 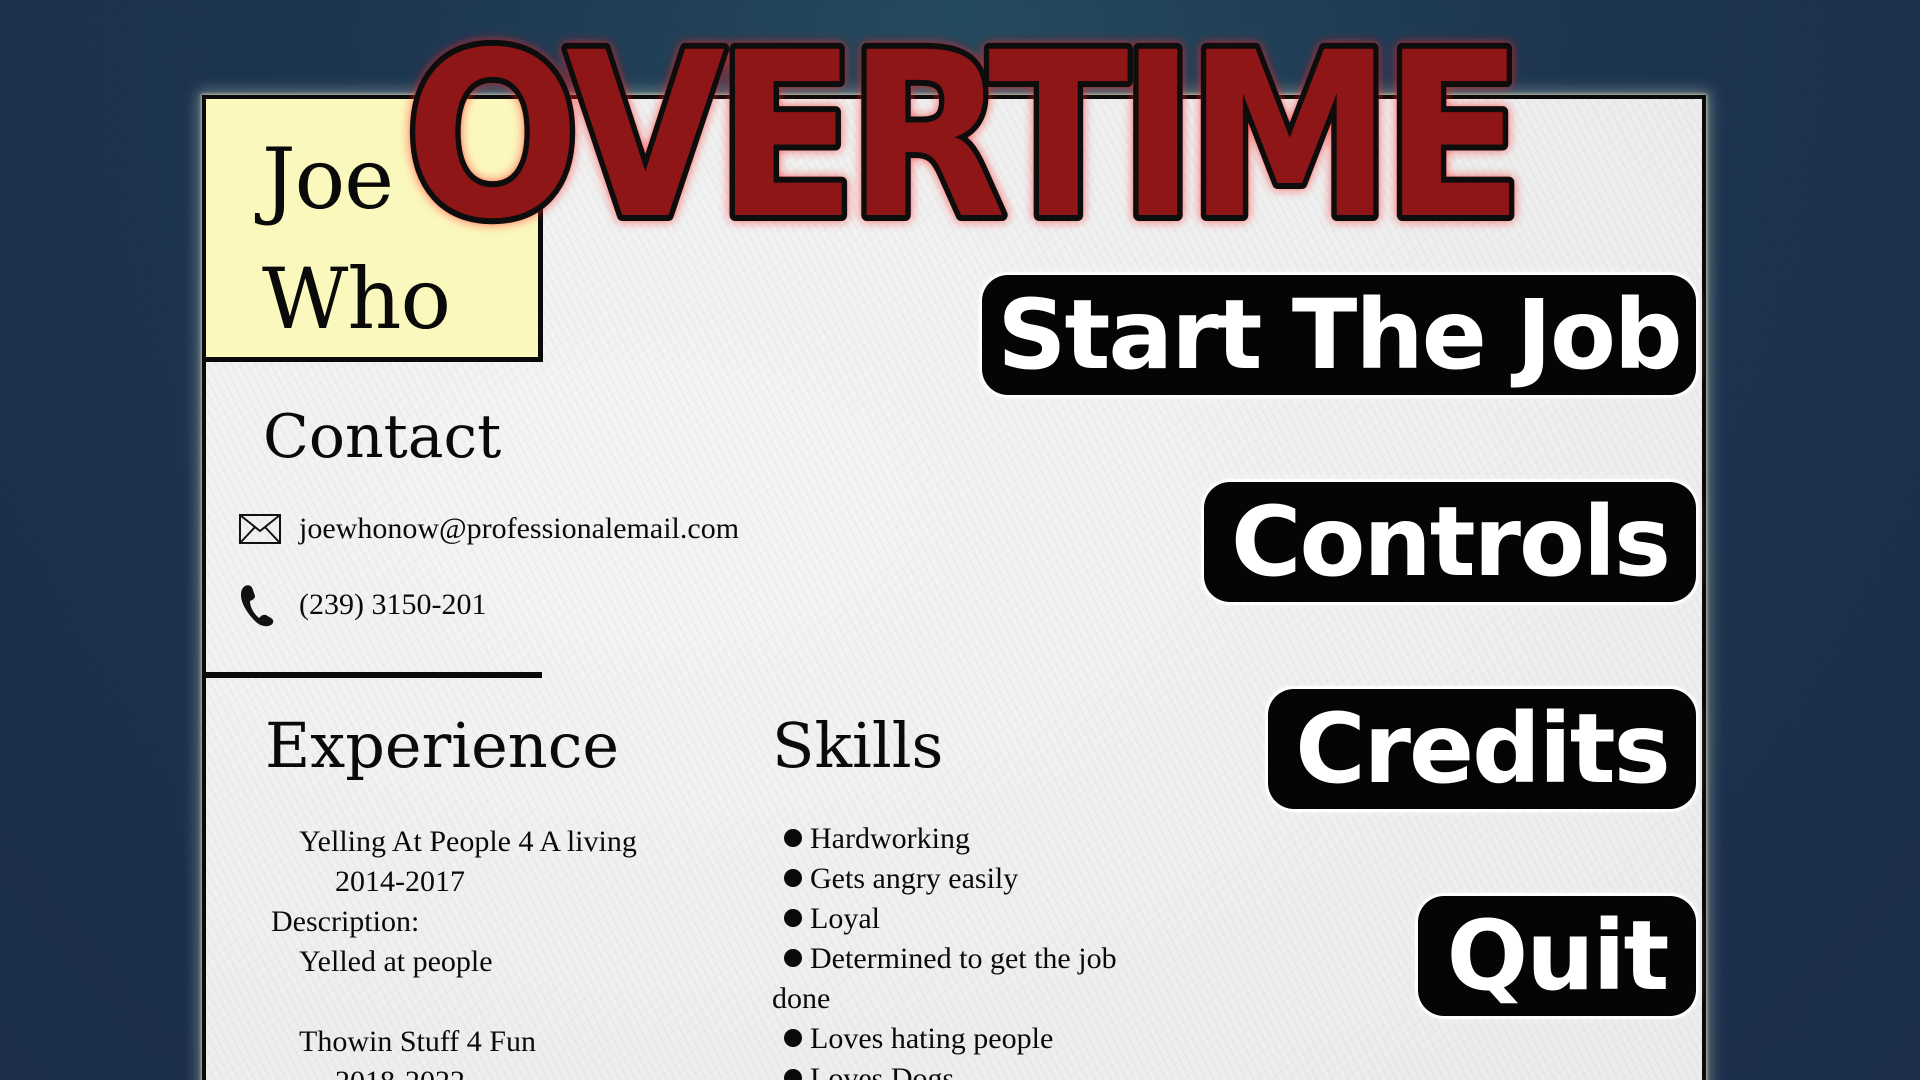 What do you see at coordinates (952, 1069) in the screenshot?
I see `skill-item: Loves Dogs` at bounding box center [952, 1069].